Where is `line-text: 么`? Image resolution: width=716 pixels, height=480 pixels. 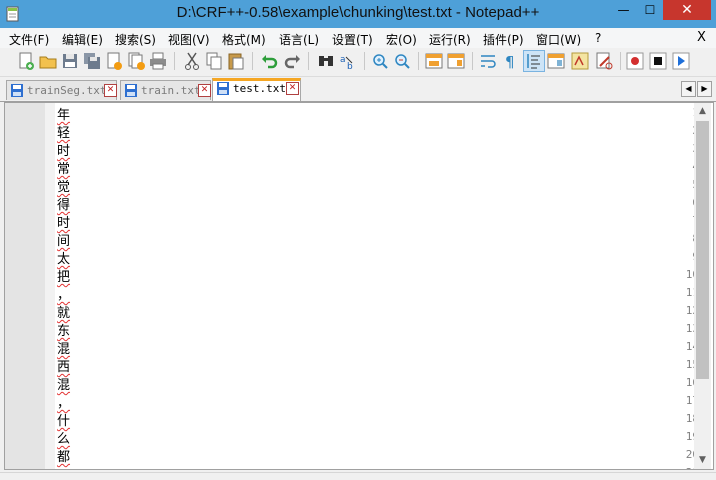 line-text: 么 is located at coordinates (63, 437).